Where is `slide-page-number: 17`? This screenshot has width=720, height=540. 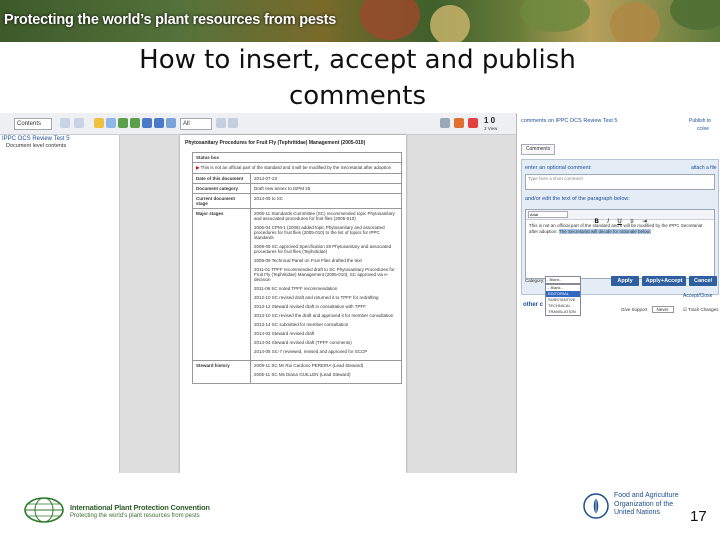 slide-page-number: 17 is located at coordinates (698, 516).